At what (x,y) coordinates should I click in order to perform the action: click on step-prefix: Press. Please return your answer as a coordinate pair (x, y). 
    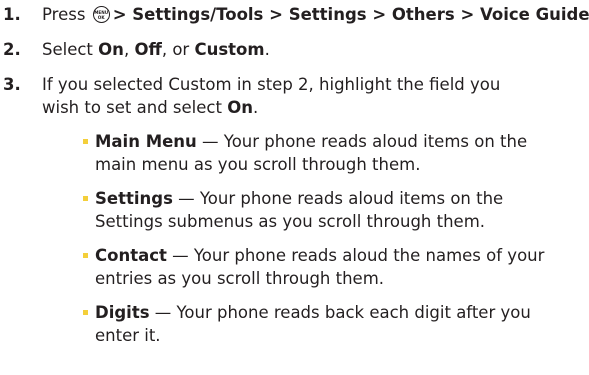
    Looking at the image, I should click on (64, 14).